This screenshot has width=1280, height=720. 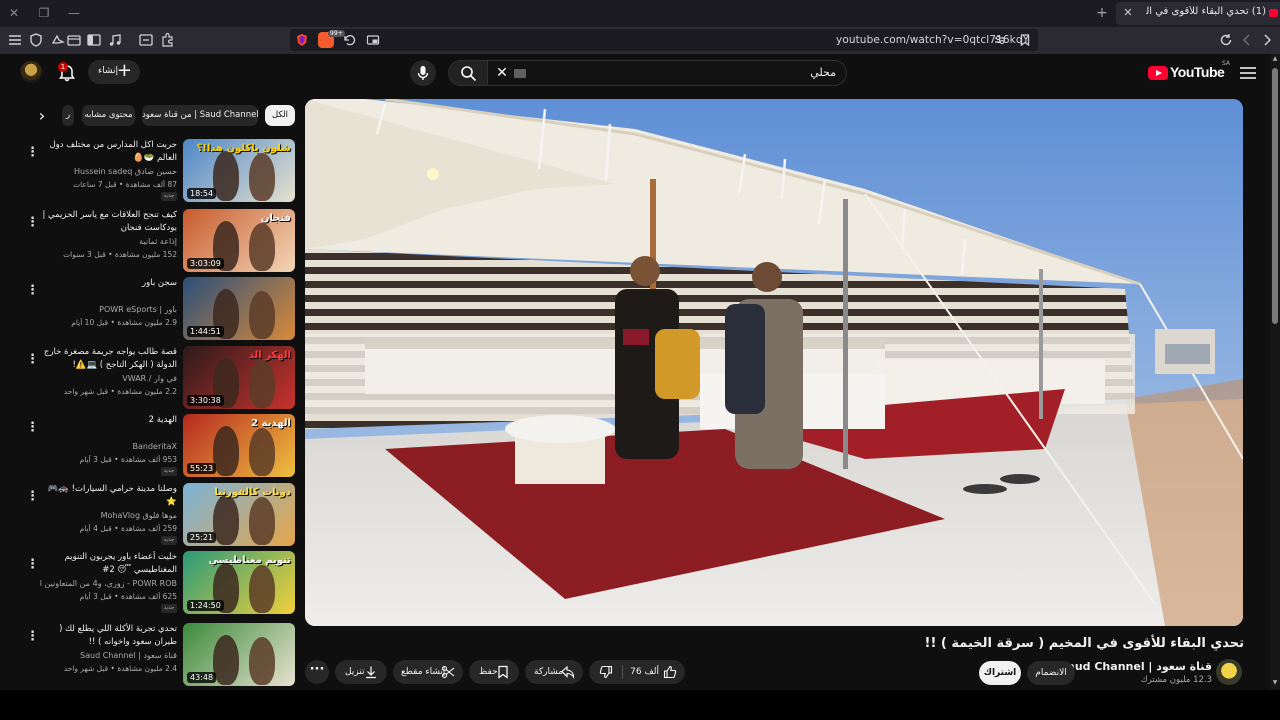 I want to click on chip-label: ر, so click(x=68, y=115).